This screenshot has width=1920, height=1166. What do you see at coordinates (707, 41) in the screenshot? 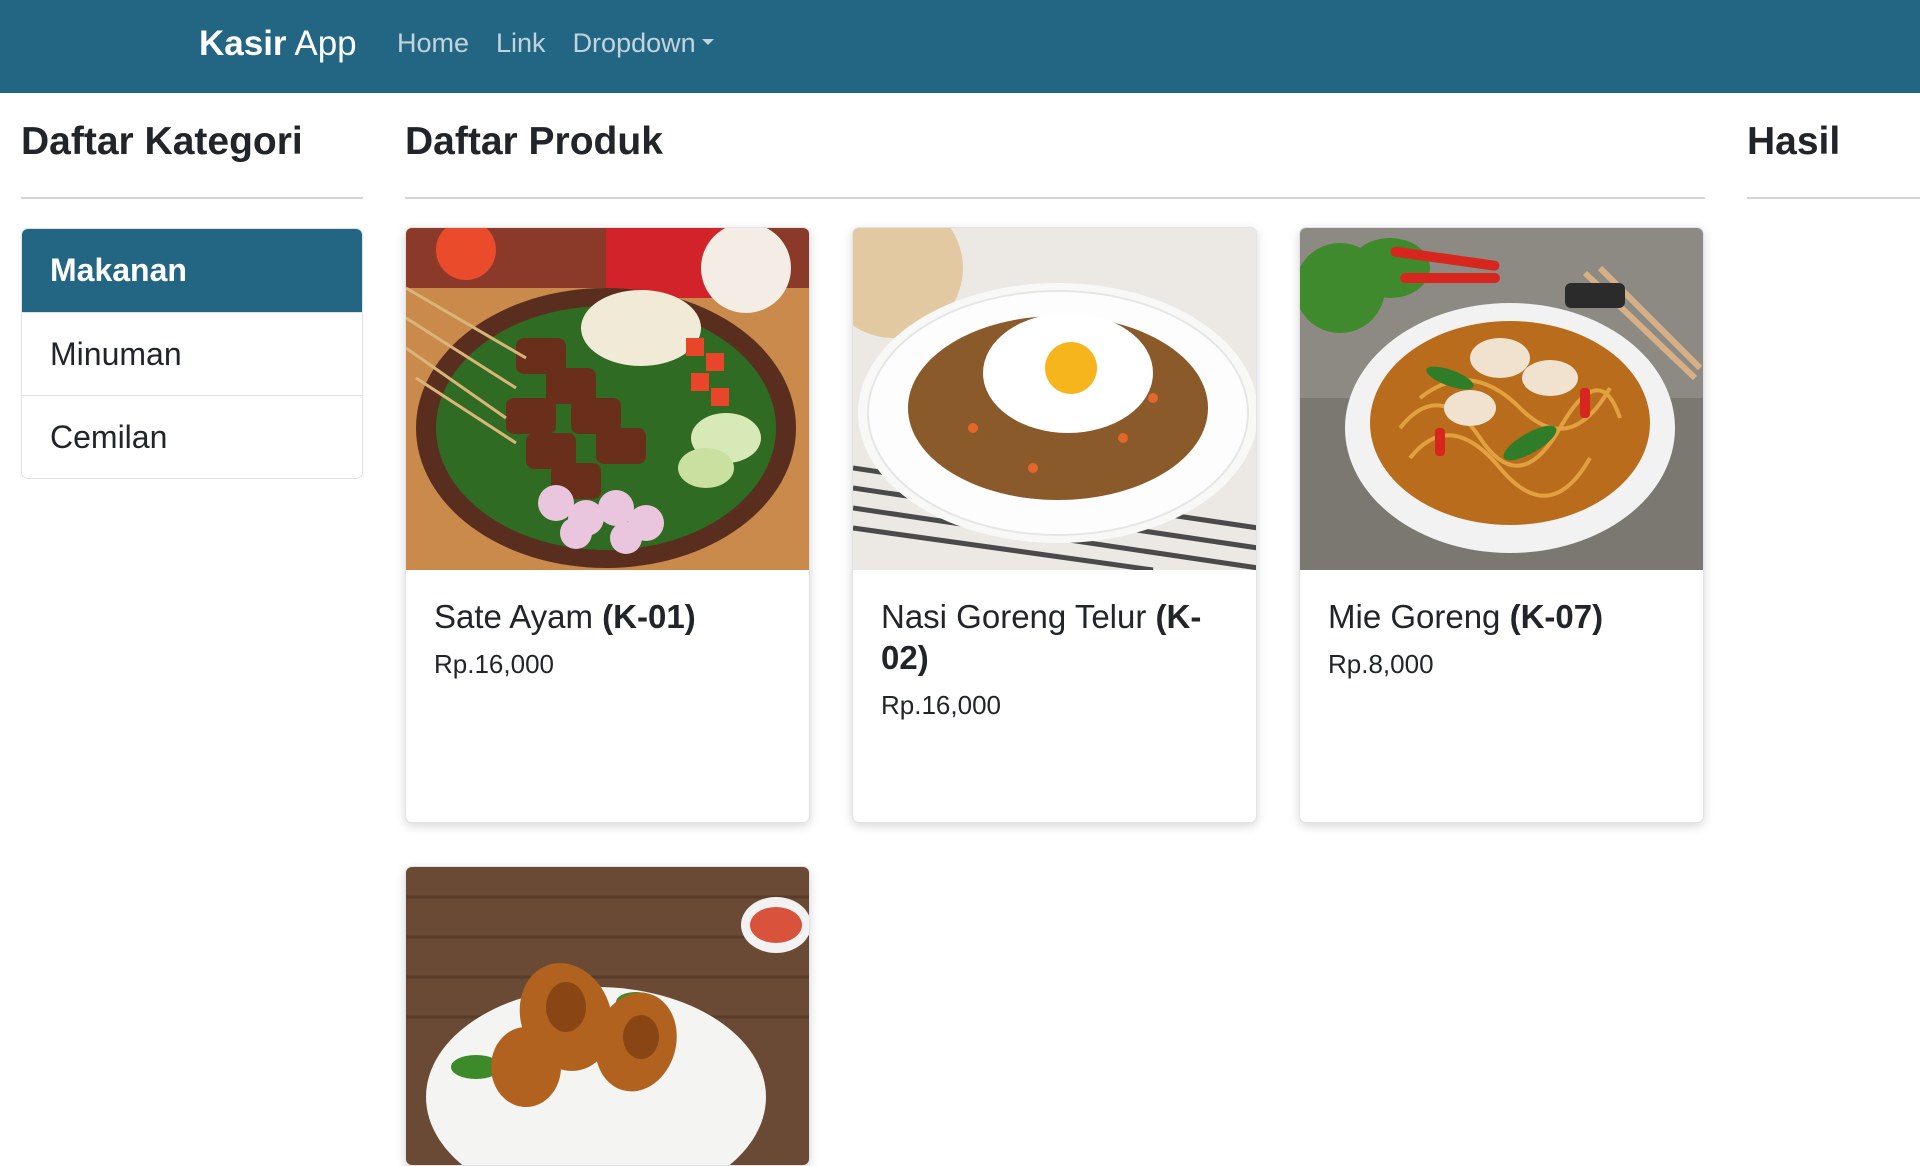
I see `caret-down-icon` at bounding box center [707, 41].